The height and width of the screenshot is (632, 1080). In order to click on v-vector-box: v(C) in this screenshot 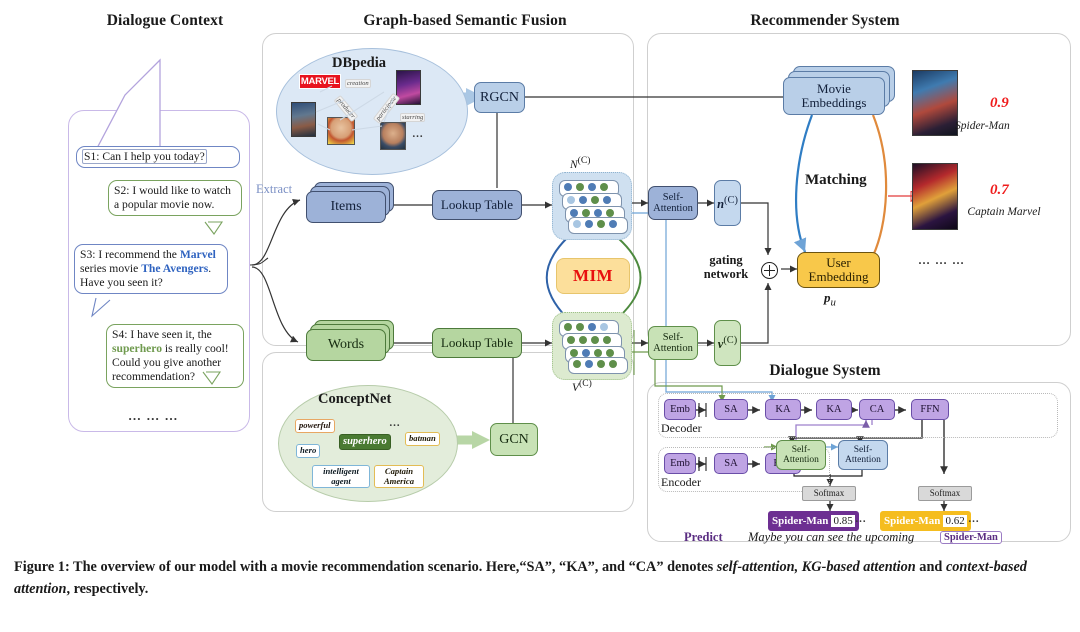, I will do `click(727, 343)`.